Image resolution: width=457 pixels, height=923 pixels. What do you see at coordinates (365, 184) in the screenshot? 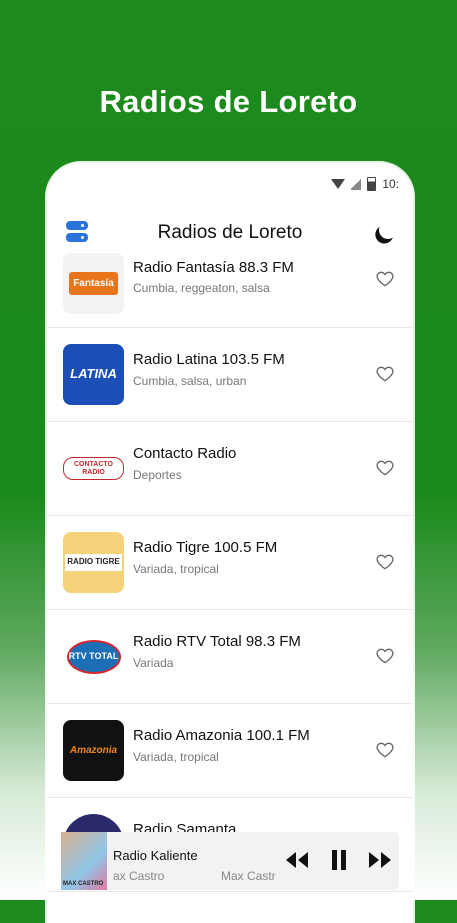
I see `status-bar: 10:` at bounding box center [365, 184].